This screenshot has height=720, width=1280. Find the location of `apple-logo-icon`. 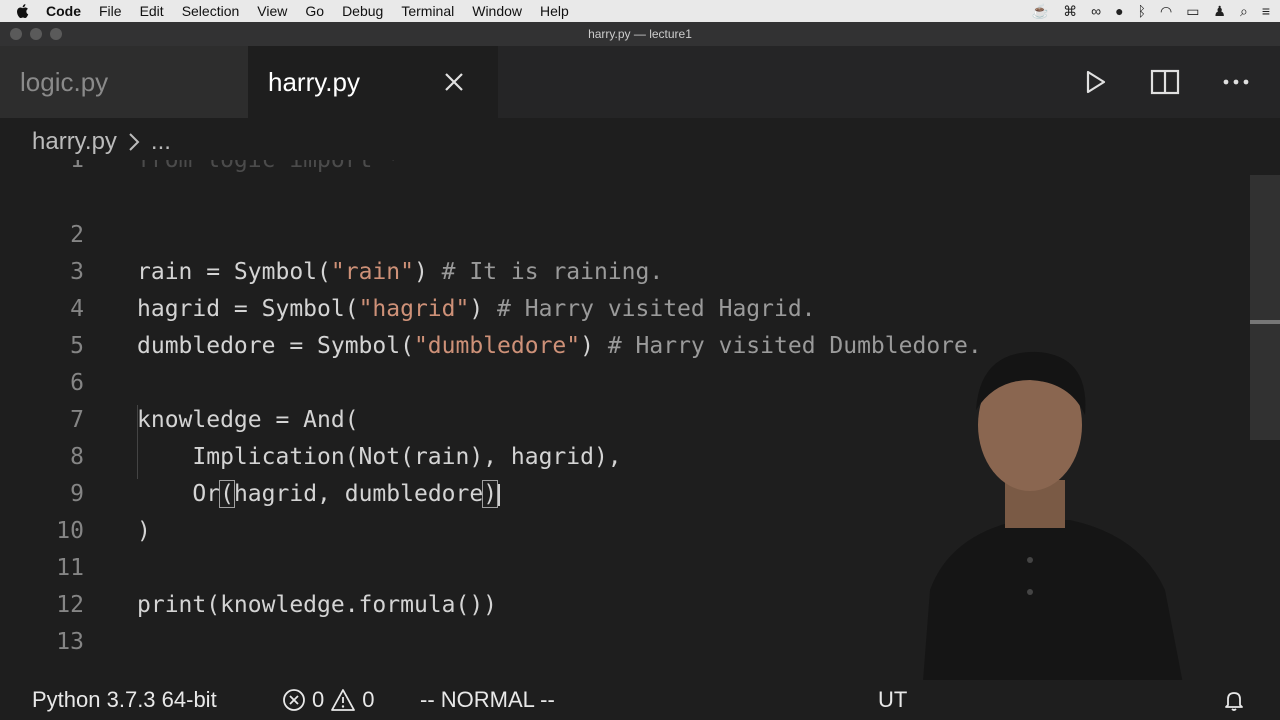

apple-logo-icon is located at coordinates (23, 11).